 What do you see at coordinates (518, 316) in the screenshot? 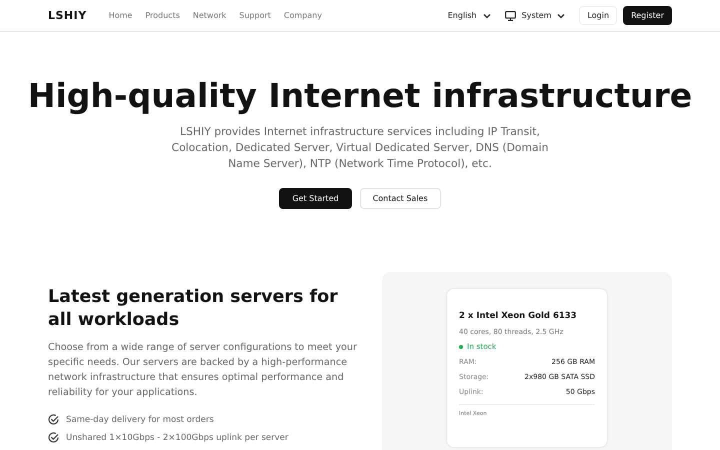
I see `card-title: 2 x Intel Xeon Gold 6133` at bounding box center [518, 316].